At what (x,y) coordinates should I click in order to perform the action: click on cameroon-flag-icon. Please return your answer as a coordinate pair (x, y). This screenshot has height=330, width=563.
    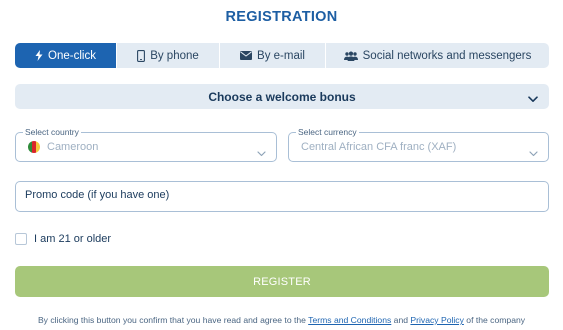
    Looking at the image, I should click on (34, 147).